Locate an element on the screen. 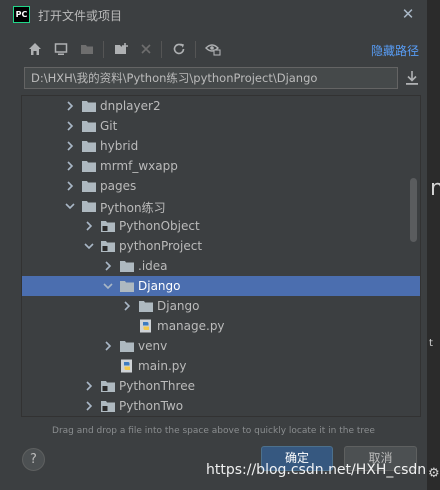 The height and width of the screenshot is (490, 440). tree-item-label: PythonObject is located at coordinates (159, 226).